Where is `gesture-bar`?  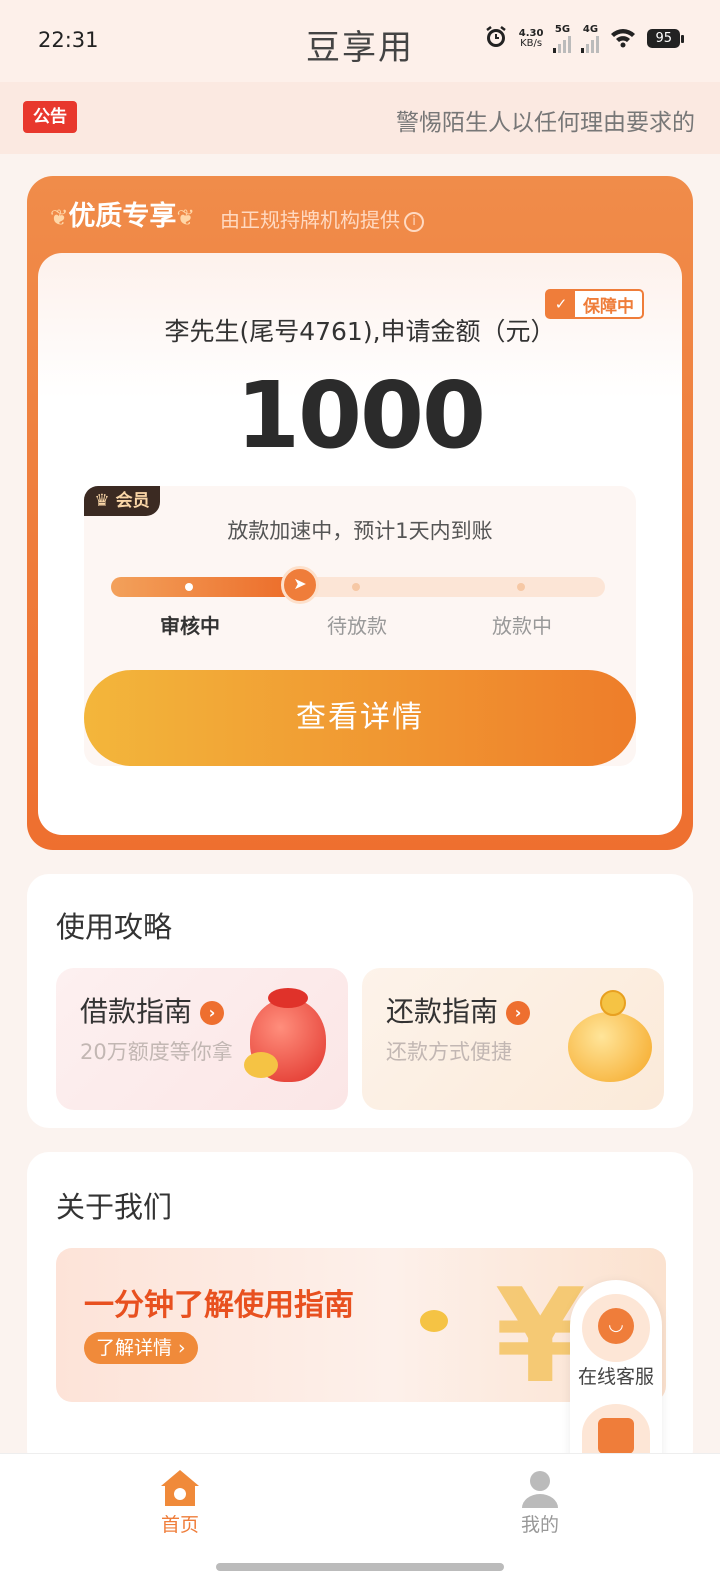
gesture-bar is located at coordinates (360, 1567).